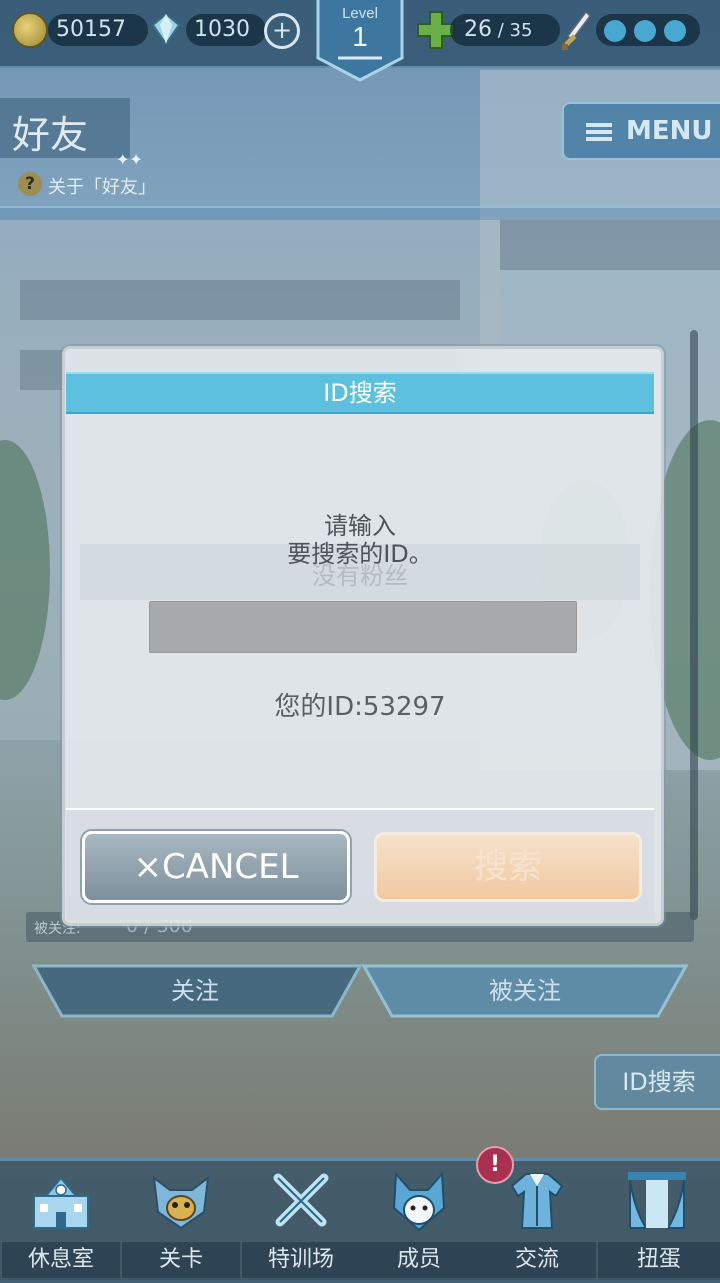 The image size is (720, 1283). Describe the element at coordinates (360, 36) in the screenshot. I see `level-value: 1` at that location.